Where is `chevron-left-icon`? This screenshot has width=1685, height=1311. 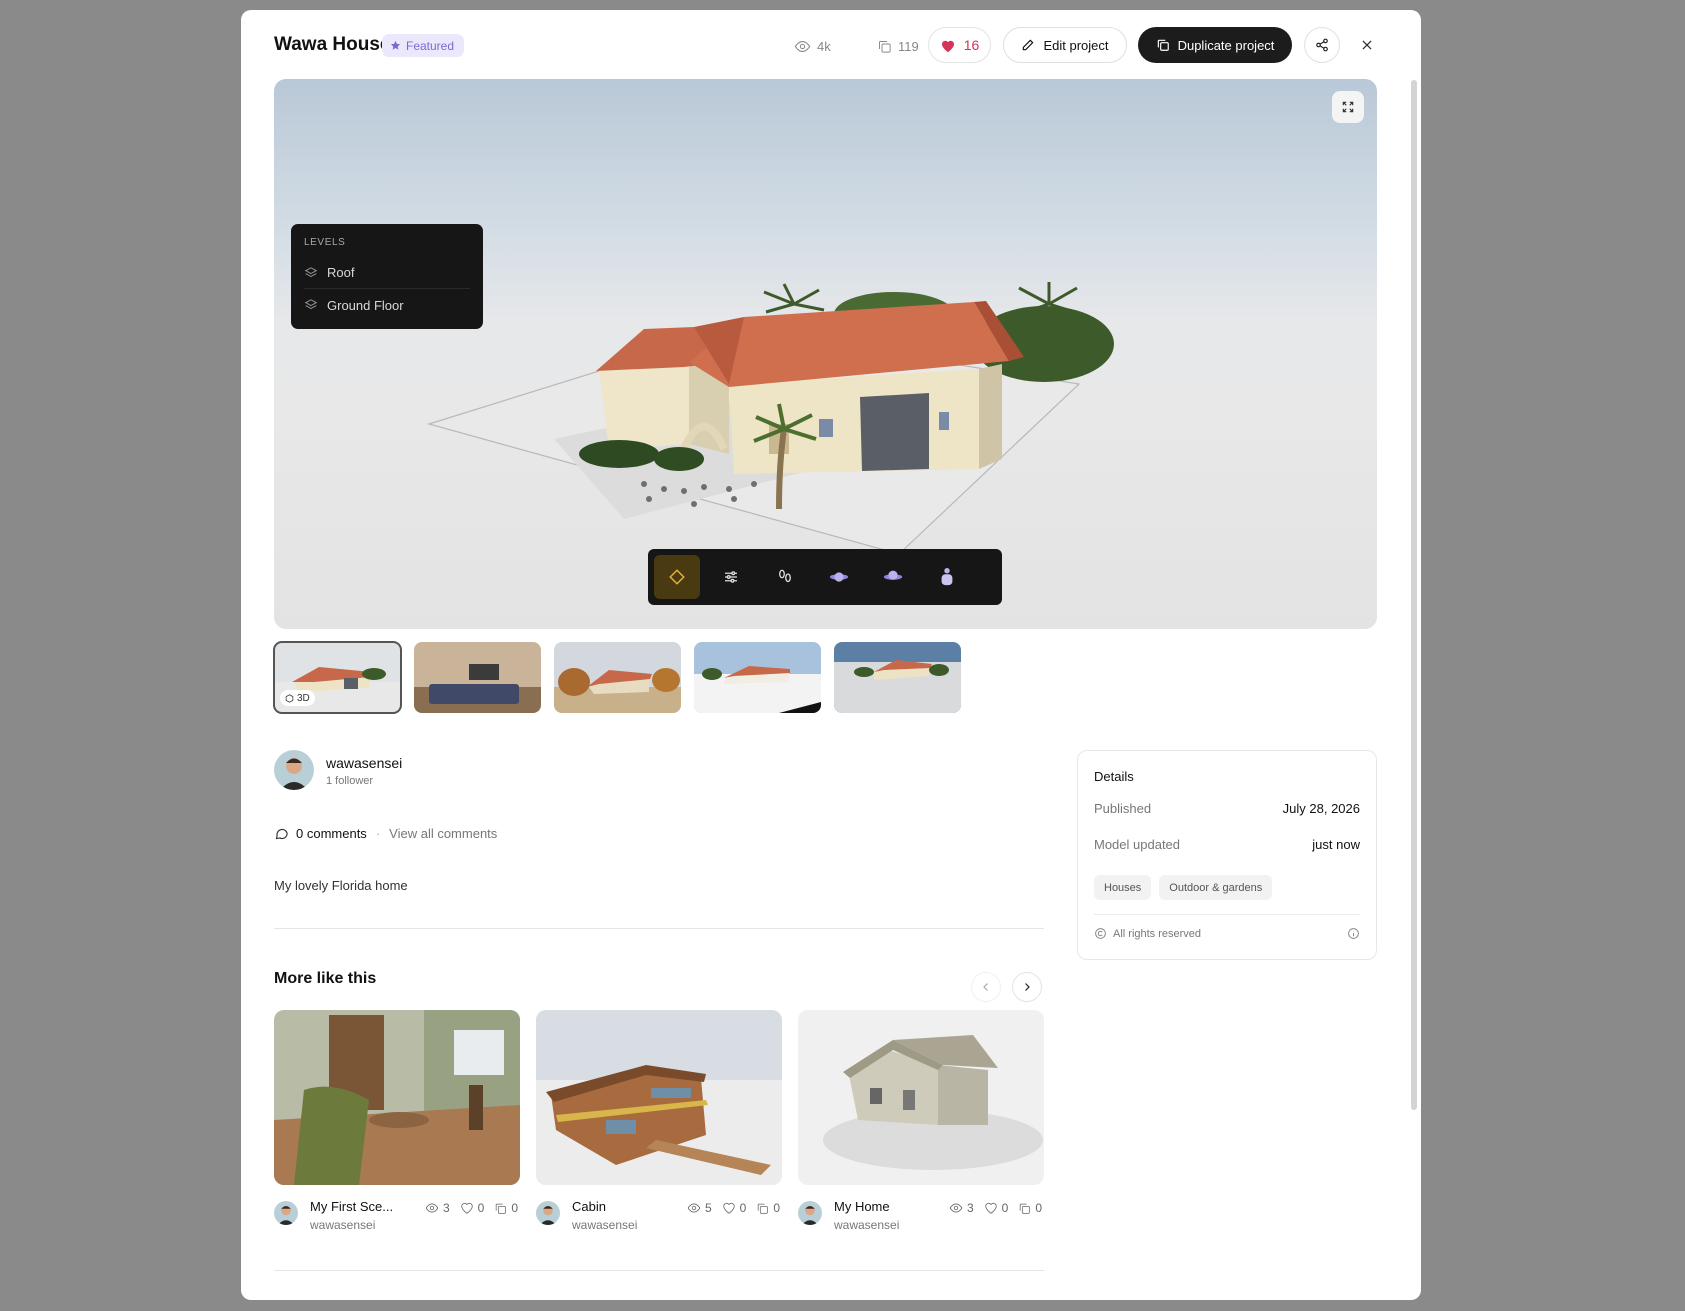
chevron-left-icon is located at coordinates (985, 987).